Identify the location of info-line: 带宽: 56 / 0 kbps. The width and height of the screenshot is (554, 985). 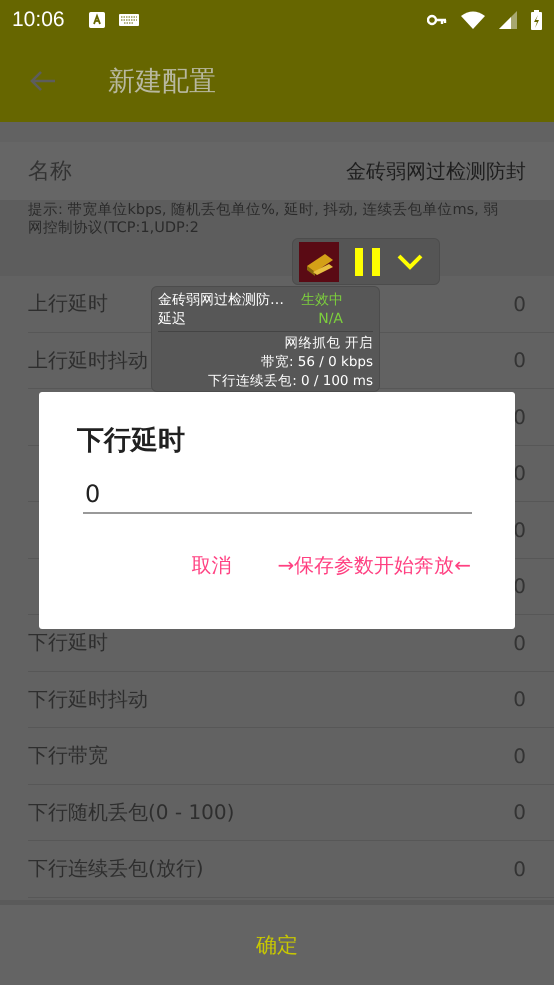
(316, 362).